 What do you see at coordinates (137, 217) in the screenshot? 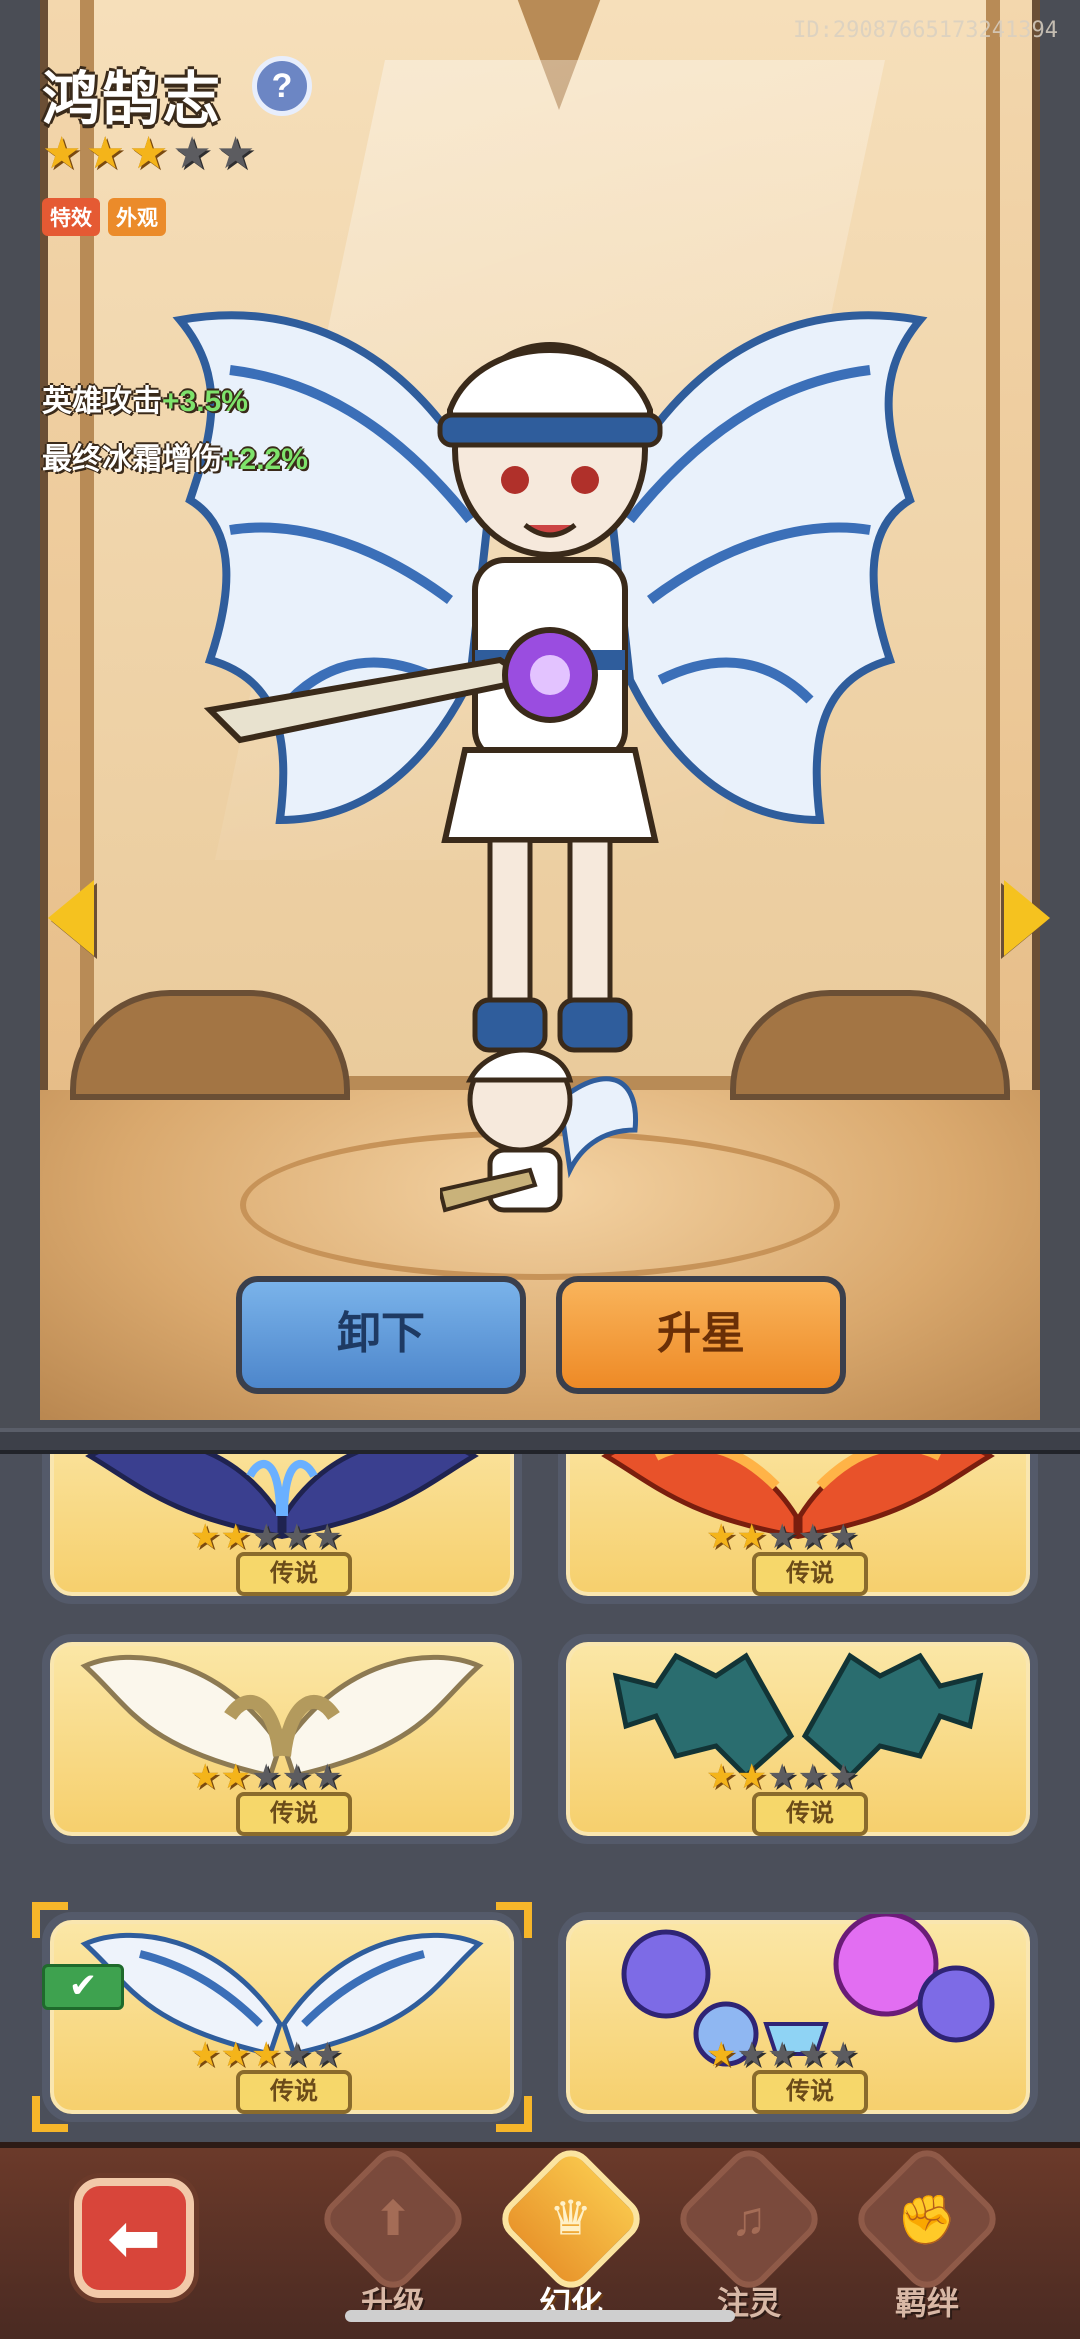
I see `tag-appearance: 外观` at bounding box center [137, 217].